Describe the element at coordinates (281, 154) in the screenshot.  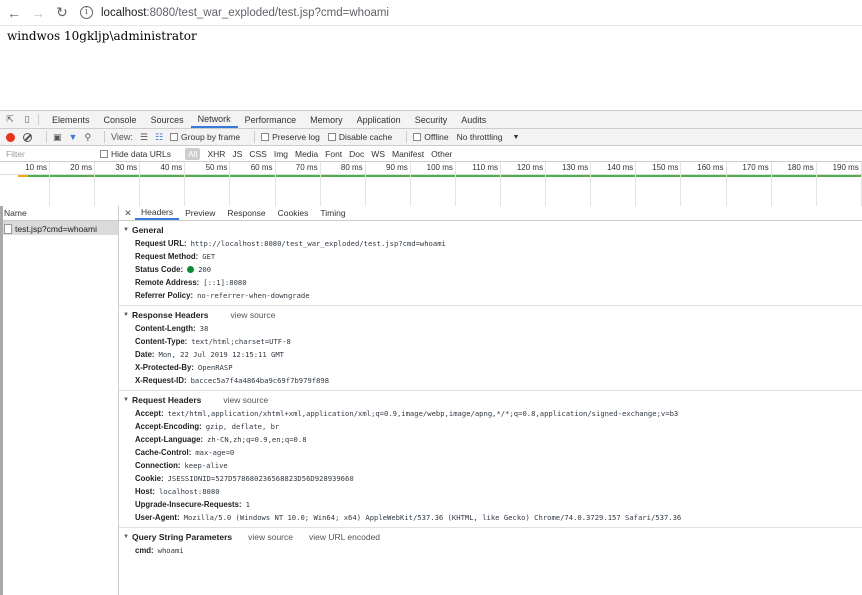
I see `filter-type-img: Img` at that location.